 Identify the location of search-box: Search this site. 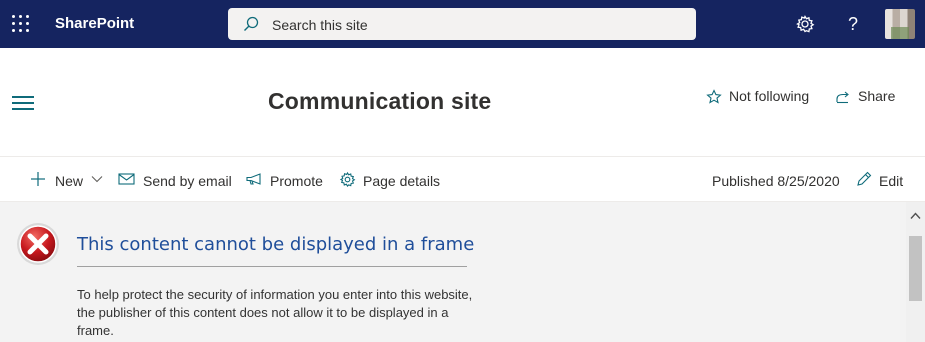
(462, 24).